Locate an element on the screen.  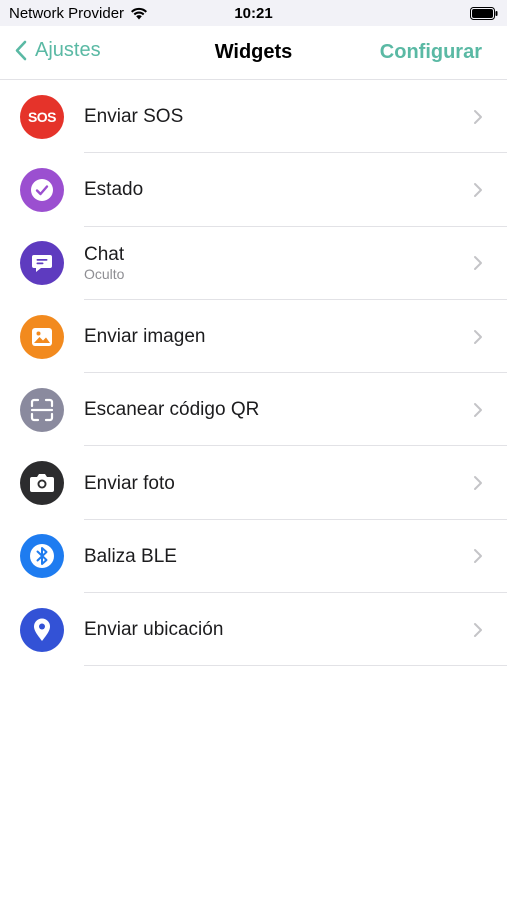
widget-row-enviar-foto: Enviar foto is located at coordinates (253, 483).